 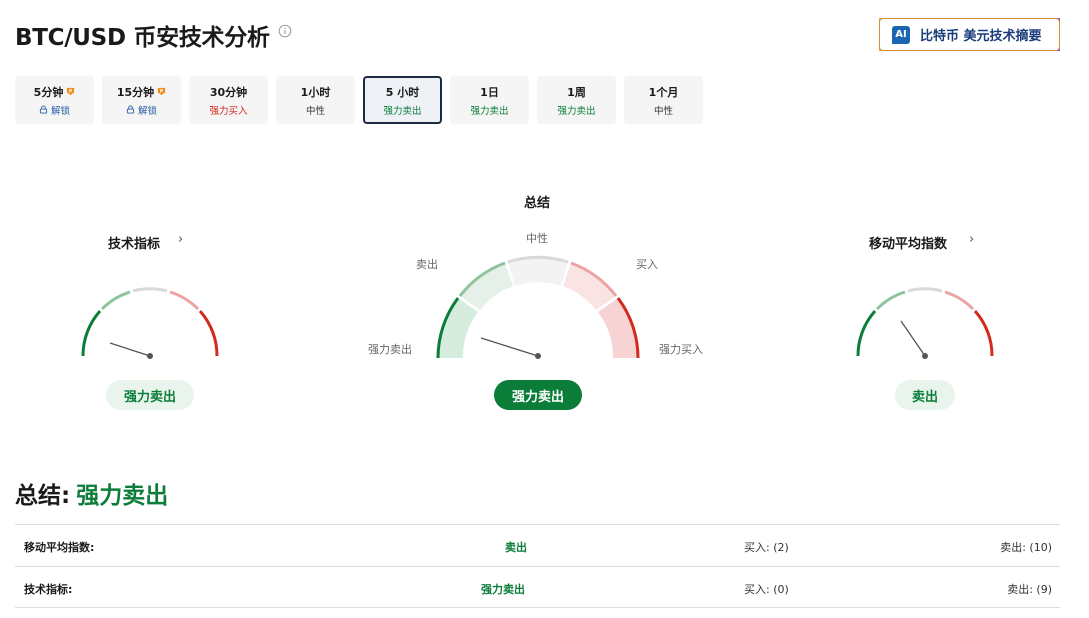 I want to click on tab-label: 1个月, so click(x=663, y=92).